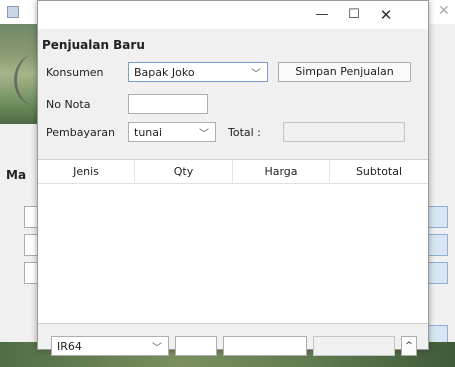 This screenshot has width=455, height=367. Describe the element at coordinates (344, 72) in the screenshot. I see `simpan-penjualan-button: Simpan Penjualan` at that location.